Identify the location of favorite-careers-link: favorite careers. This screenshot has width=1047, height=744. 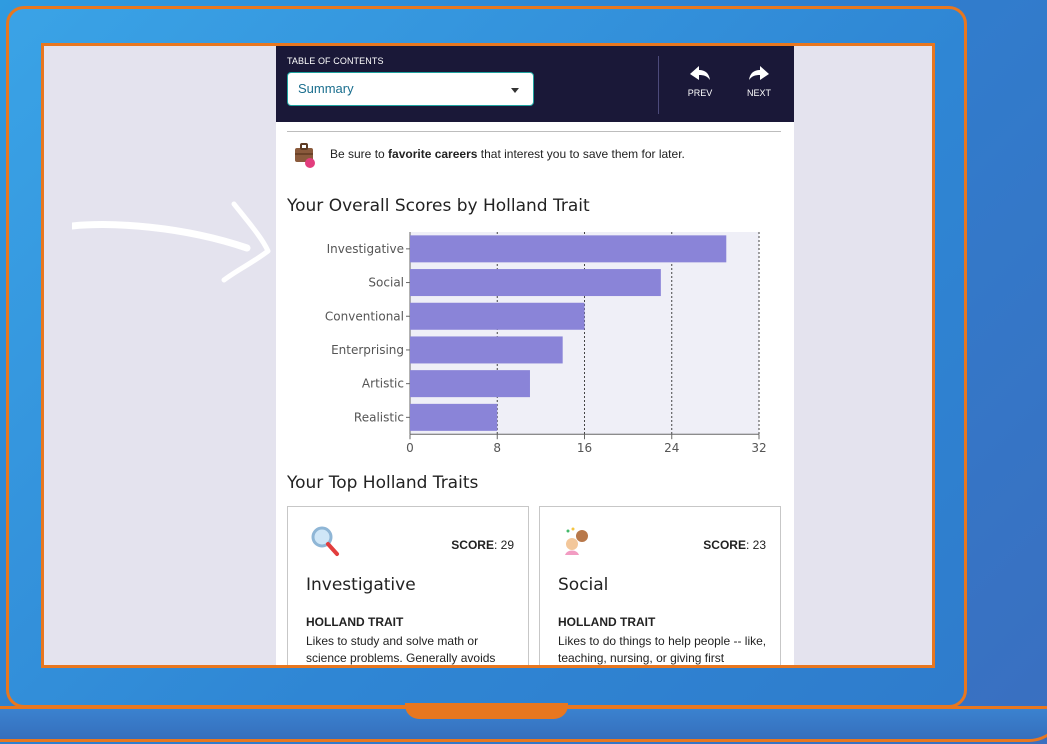
(432, 154).